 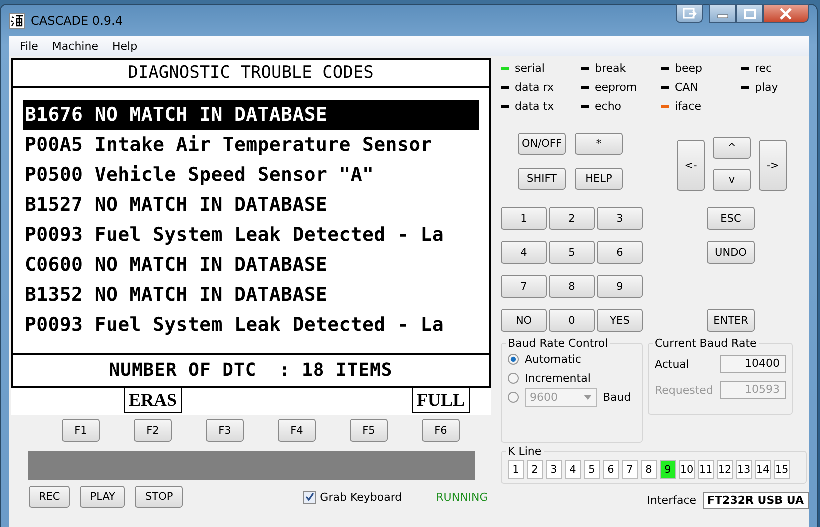 What do you see at coordinates (125, 46) in the screenshot?
I see `menu-item: Help` at bounding box center [125, 46].